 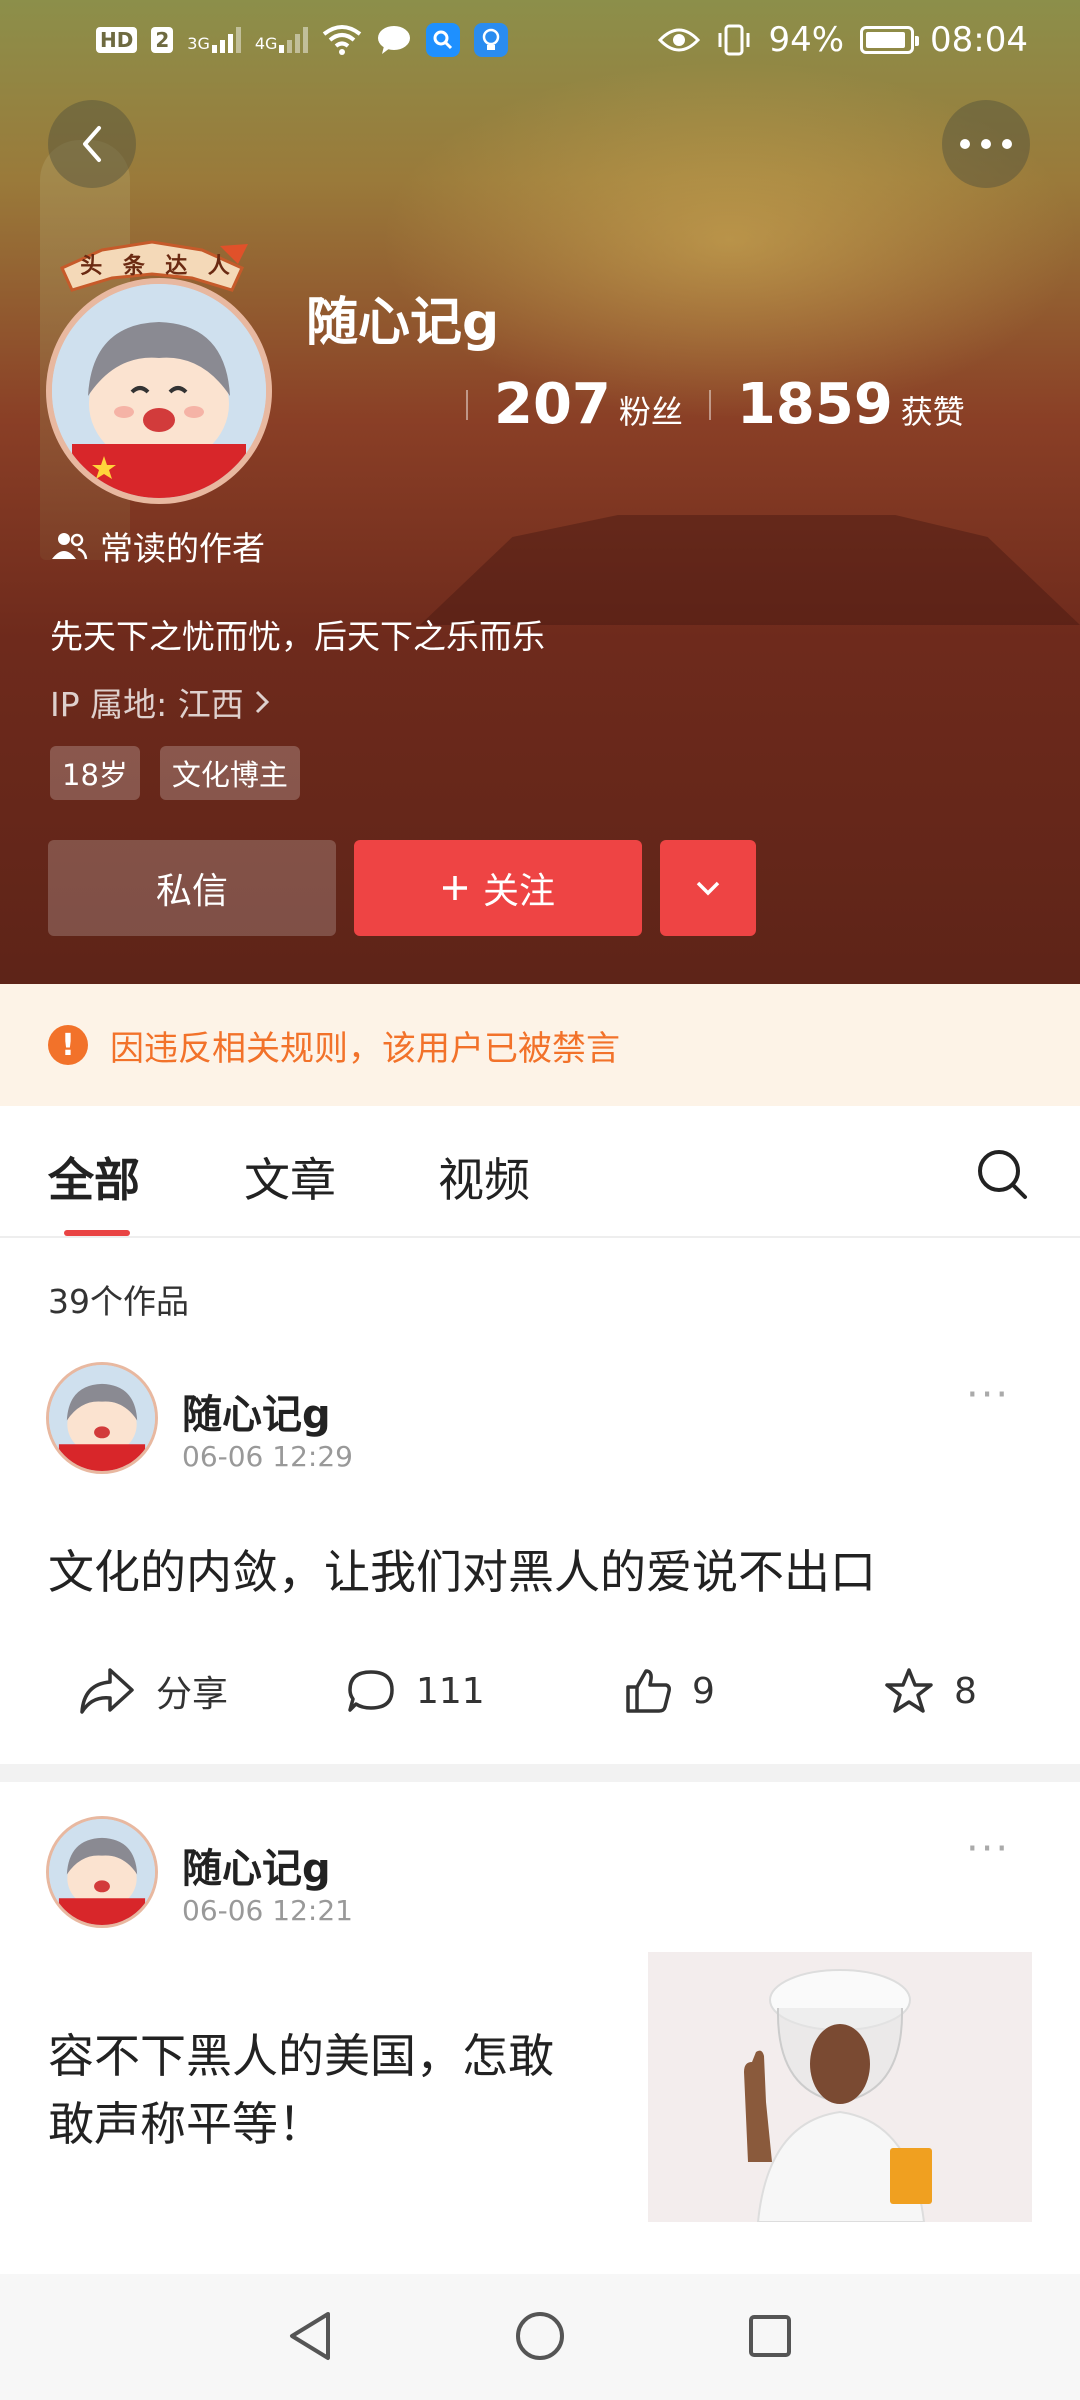 I want to click on top-creator-badge-text: 头条达人, so click(x=155, y=264).